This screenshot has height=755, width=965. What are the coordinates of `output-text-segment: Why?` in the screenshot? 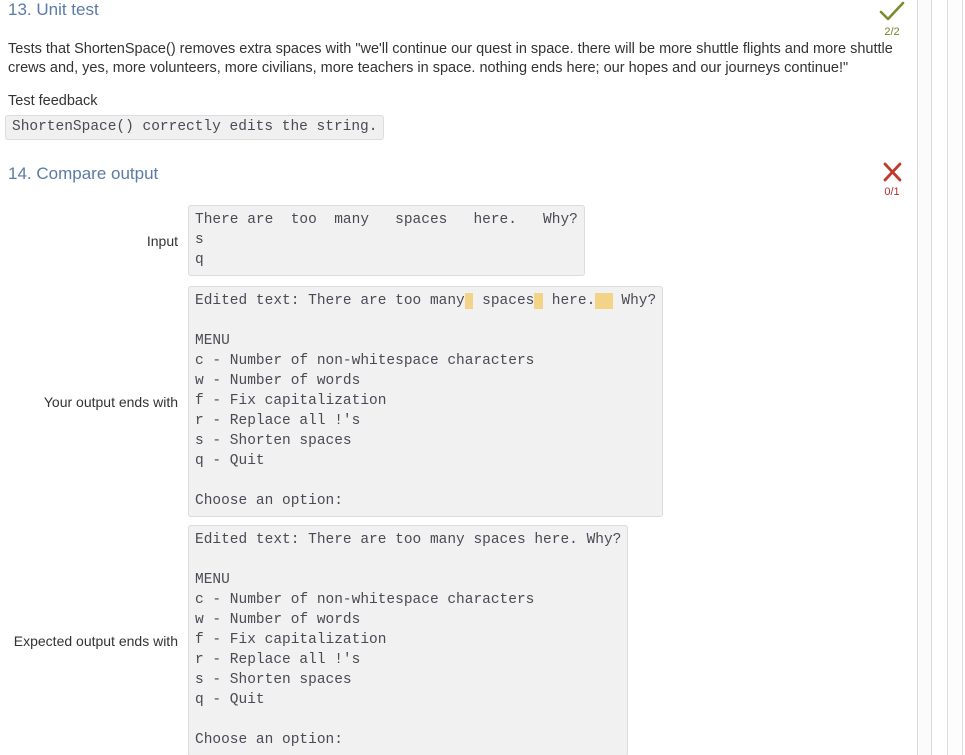 It's located at (634, 301).